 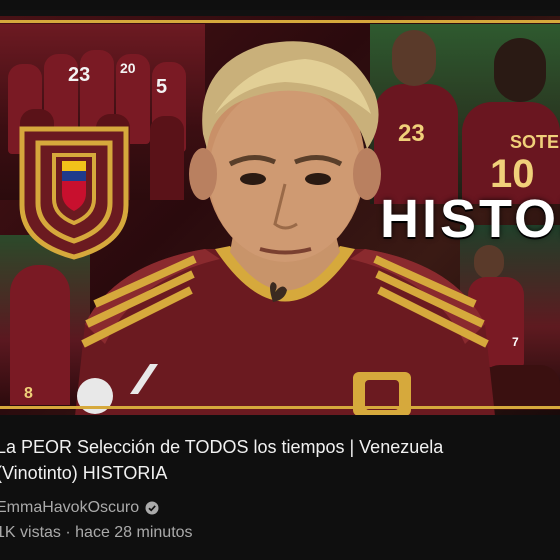 What do you see at coordinates (470, 219) in the screenshot?
I see `thumbnail-headline: HISTORIA` at bounding box center [470, 219].